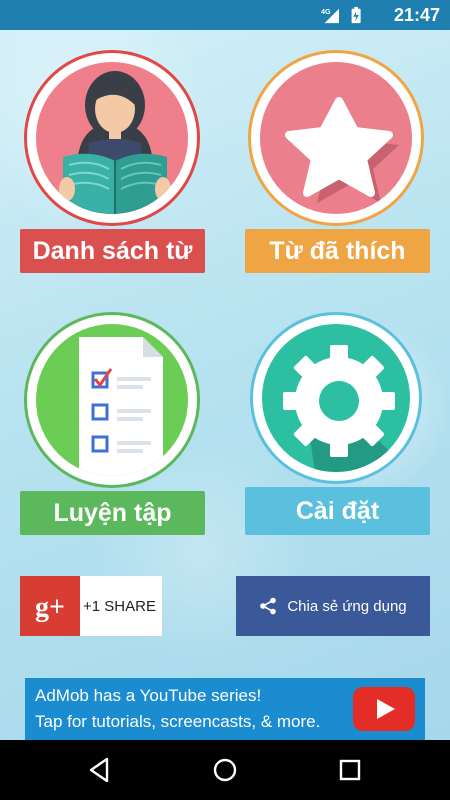  What do you see at coordinates (121, 406) in the screenshot?
I see `checklist-icon` at bounding box center [121, 406].